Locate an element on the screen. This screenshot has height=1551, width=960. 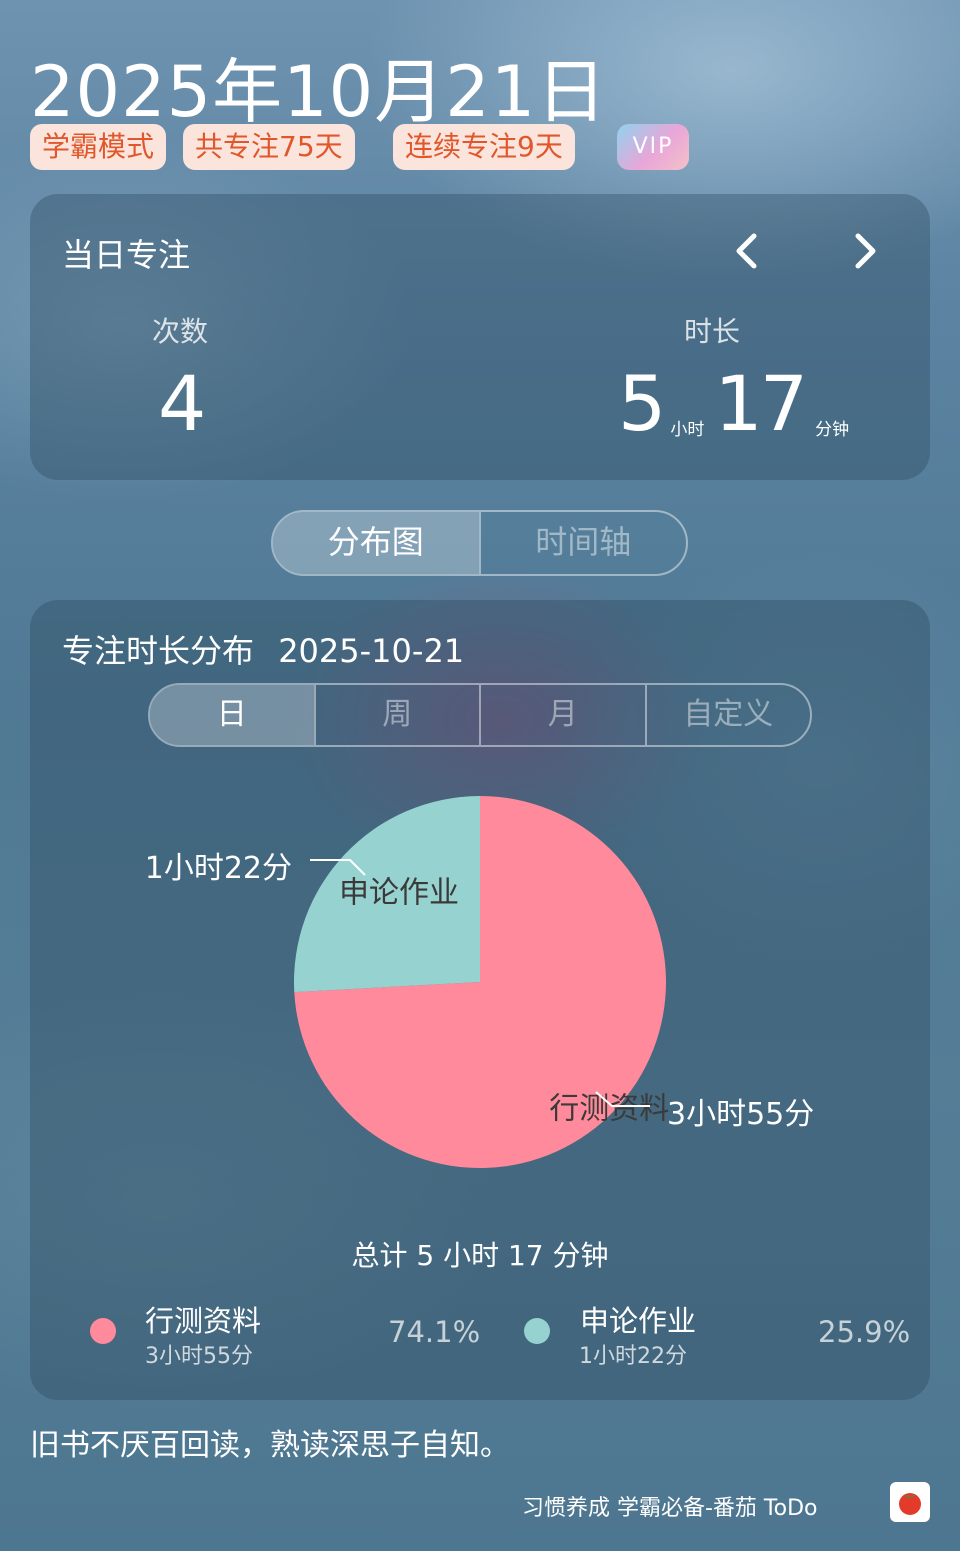
tab-timeline: 时间轴 is located at coordinates (582, 543).